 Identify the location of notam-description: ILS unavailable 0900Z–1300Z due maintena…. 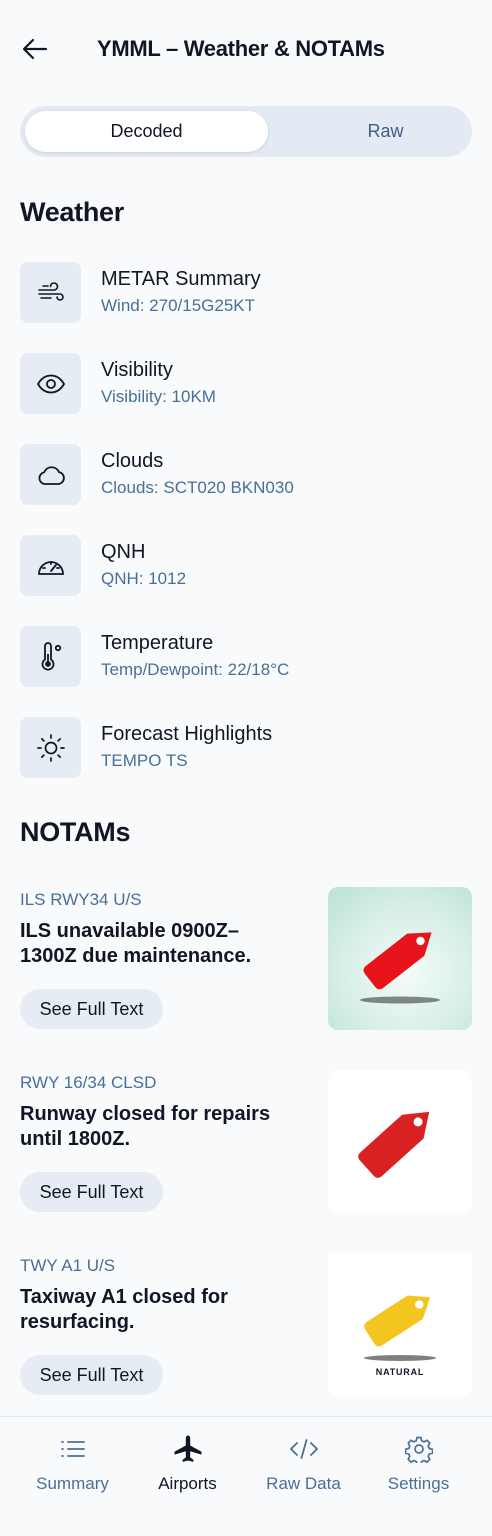
(136, 943).